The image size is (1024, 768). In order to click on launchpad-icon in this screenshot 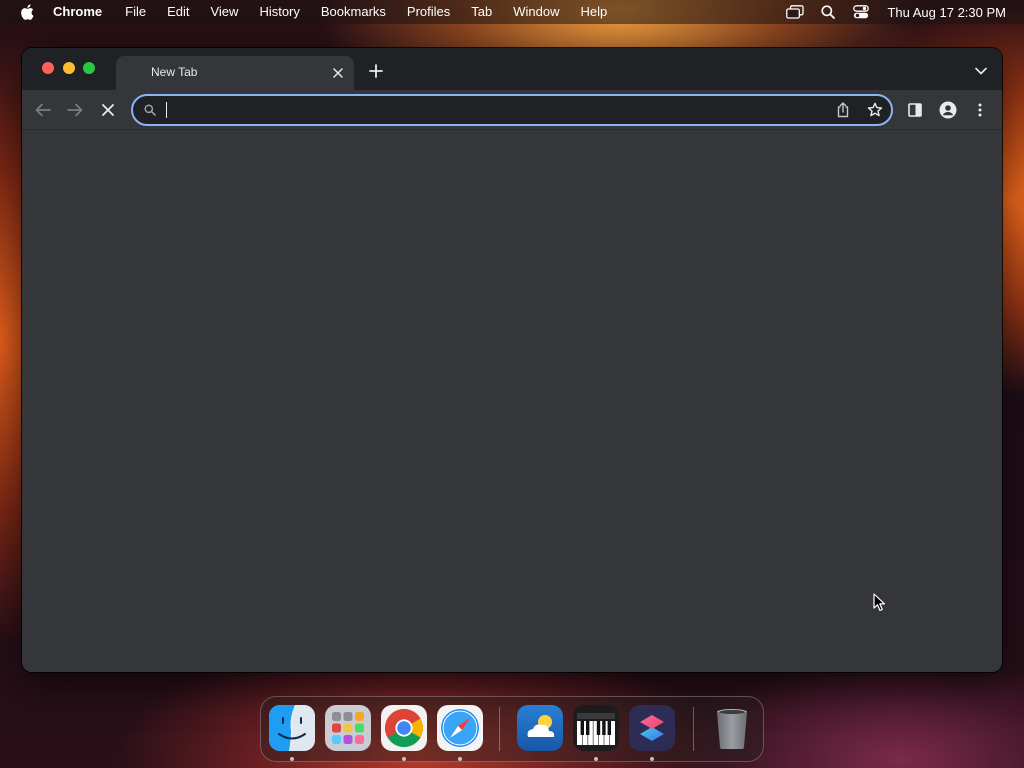, I will do `click(348, 728)`.